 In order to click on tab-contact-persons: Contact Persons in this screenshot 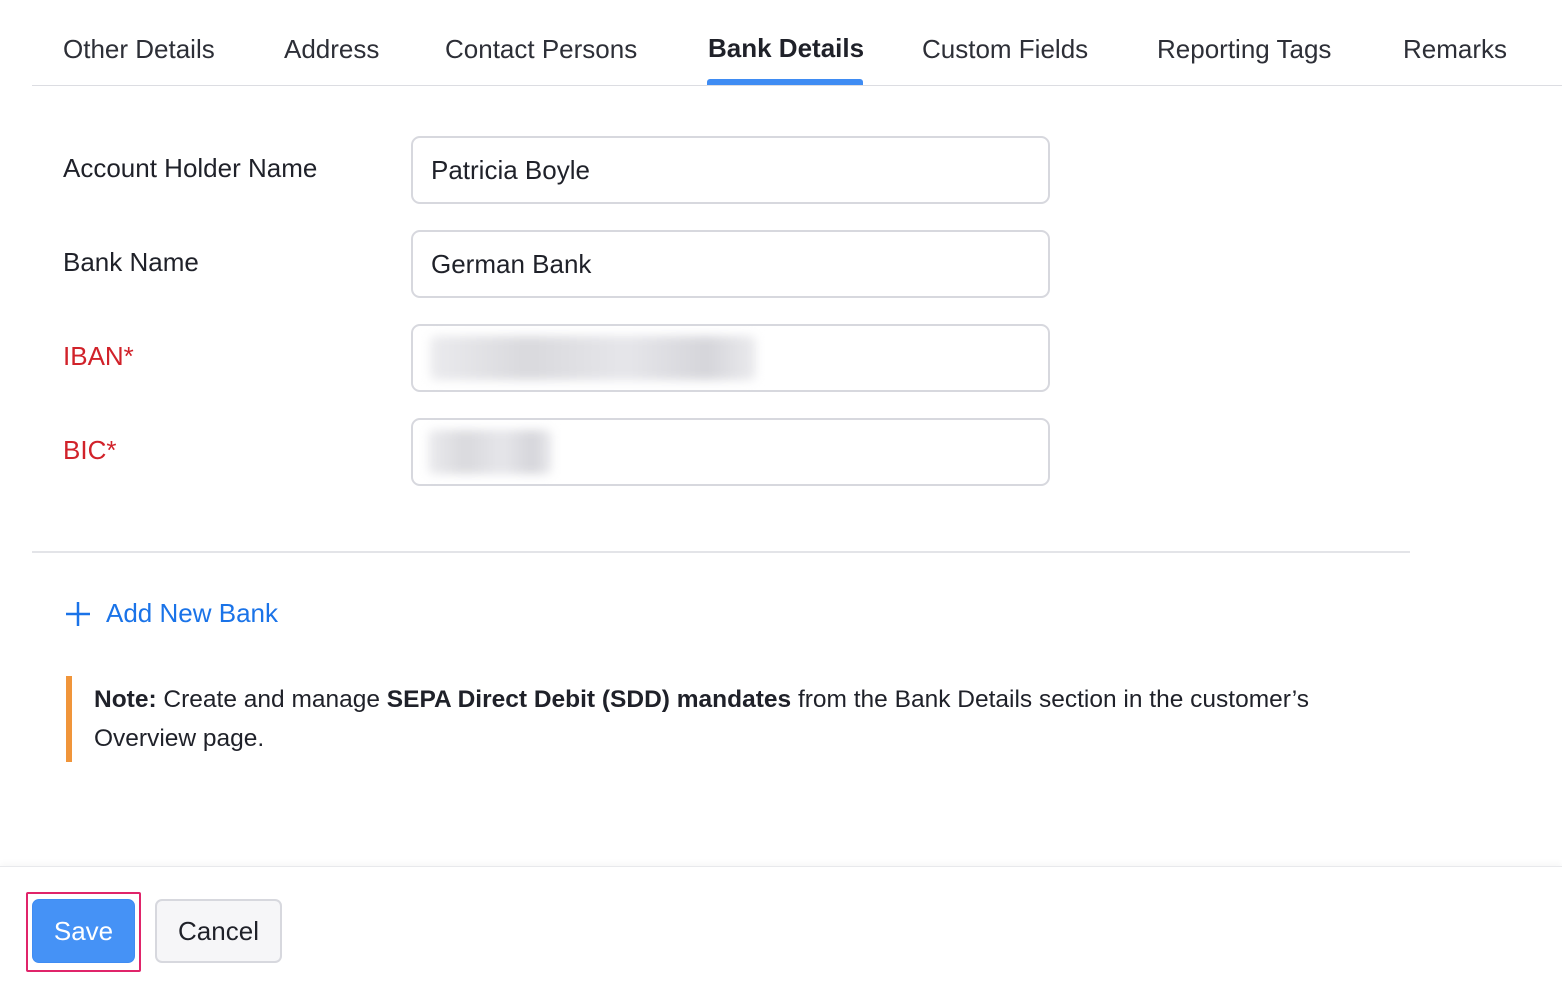, I will do `click(541, 49)`.